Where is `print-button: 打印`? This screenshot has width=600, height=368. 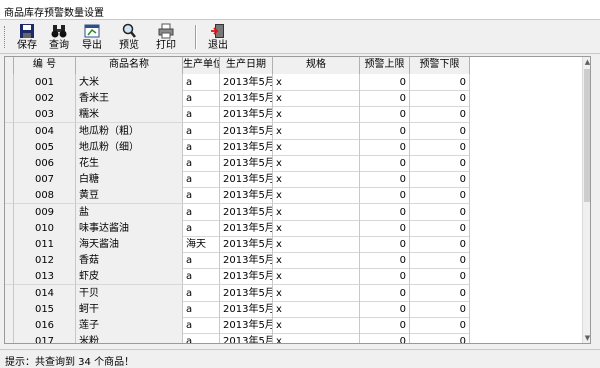 print-button: 打印 is located at coordinates (166, 37).